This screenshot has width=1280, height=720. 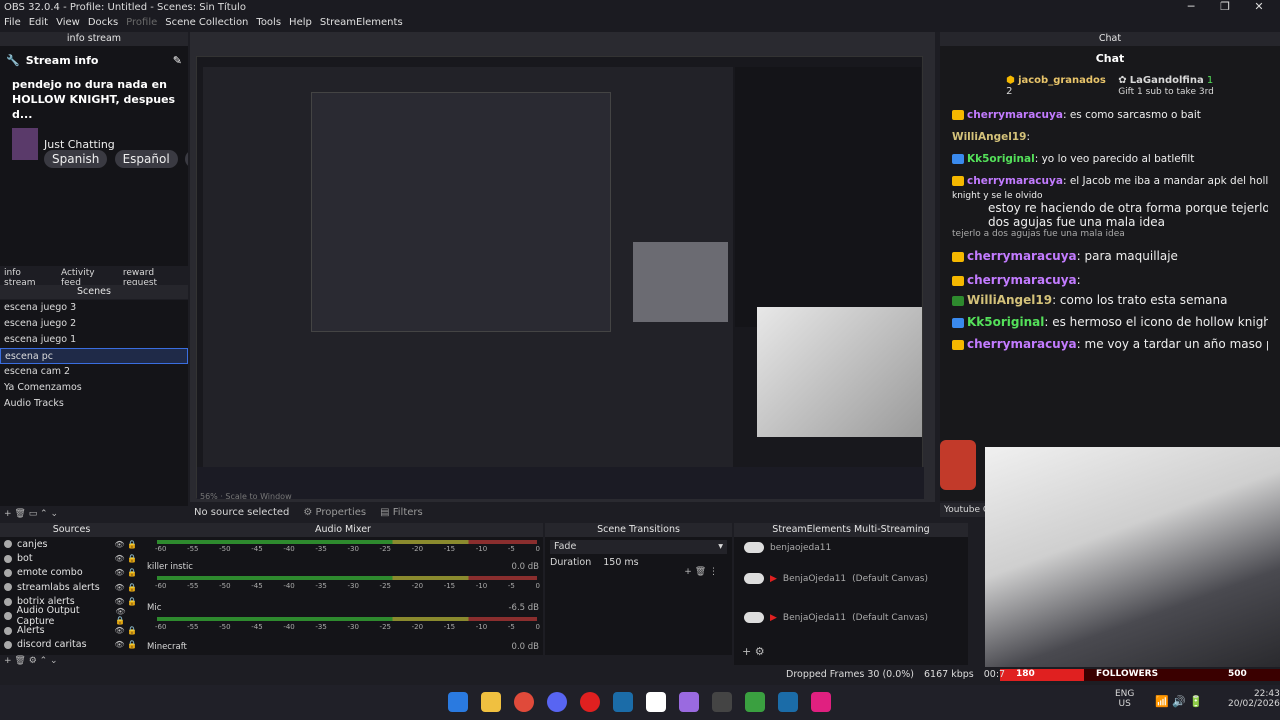 What do you see at coordinates (753, 651) in the screenshot?
I see `add-destination-button: + ⚙` at bounding box center [753, 651].